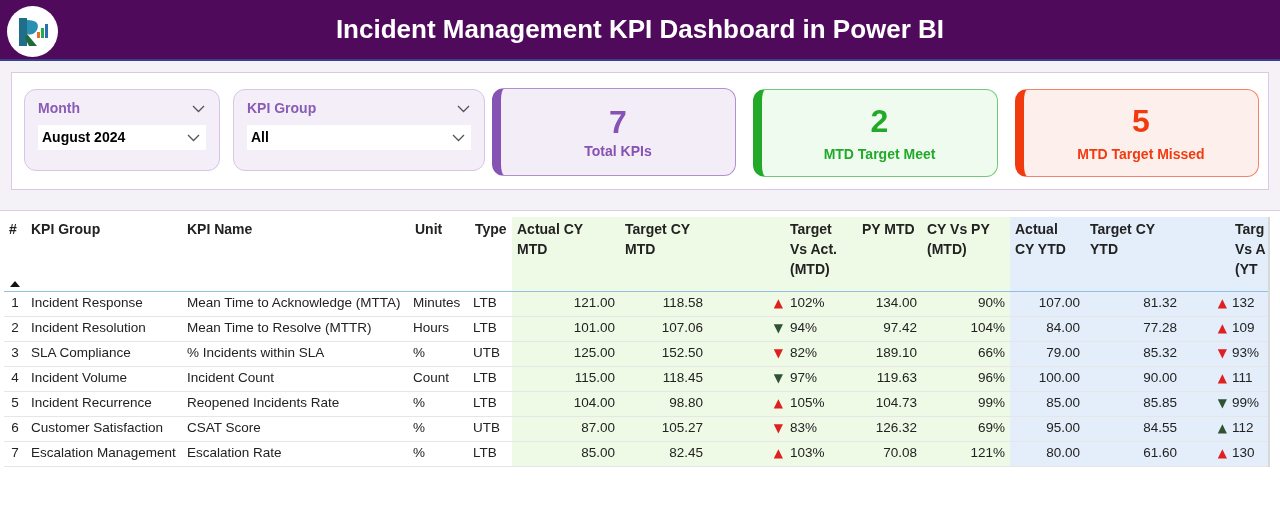 The height and width of the screenshot is (522, 1280). Describe the element at coordinates (966, 303) in the screenshot. I see `table-cell: 90%` at that location.